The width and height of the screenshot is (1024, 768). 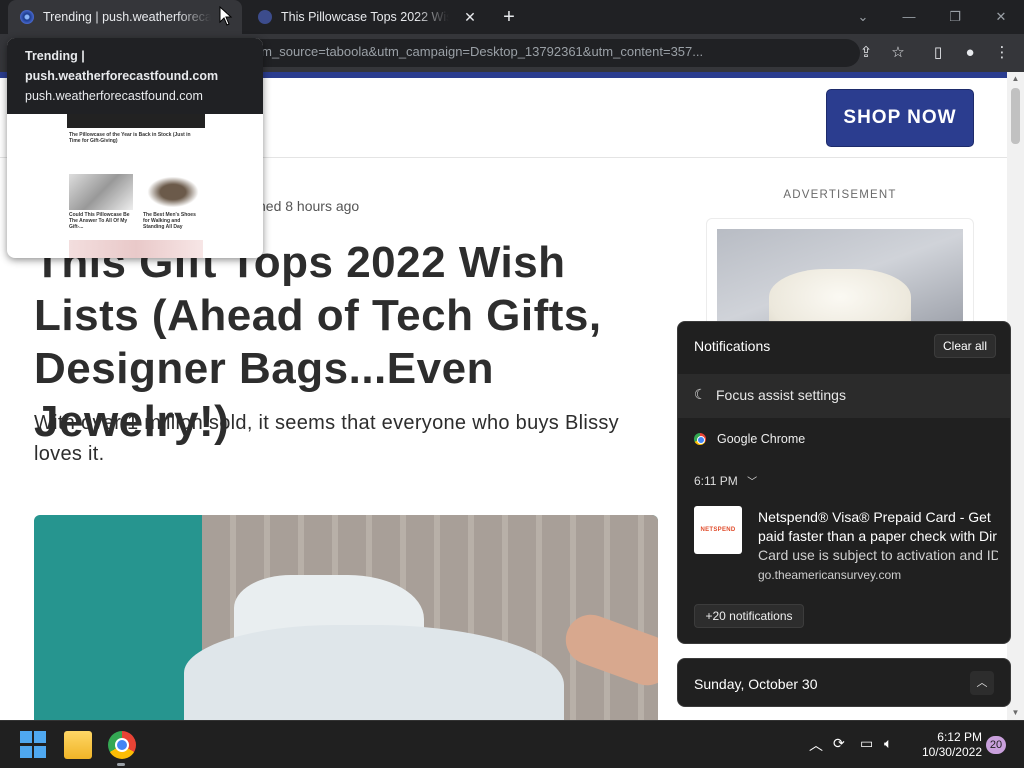 What do you see at coordinates (878, 555) in the screenshot?
I see `notification-body: Card use is subject to activation and ID` at bounding box center [878, 555].